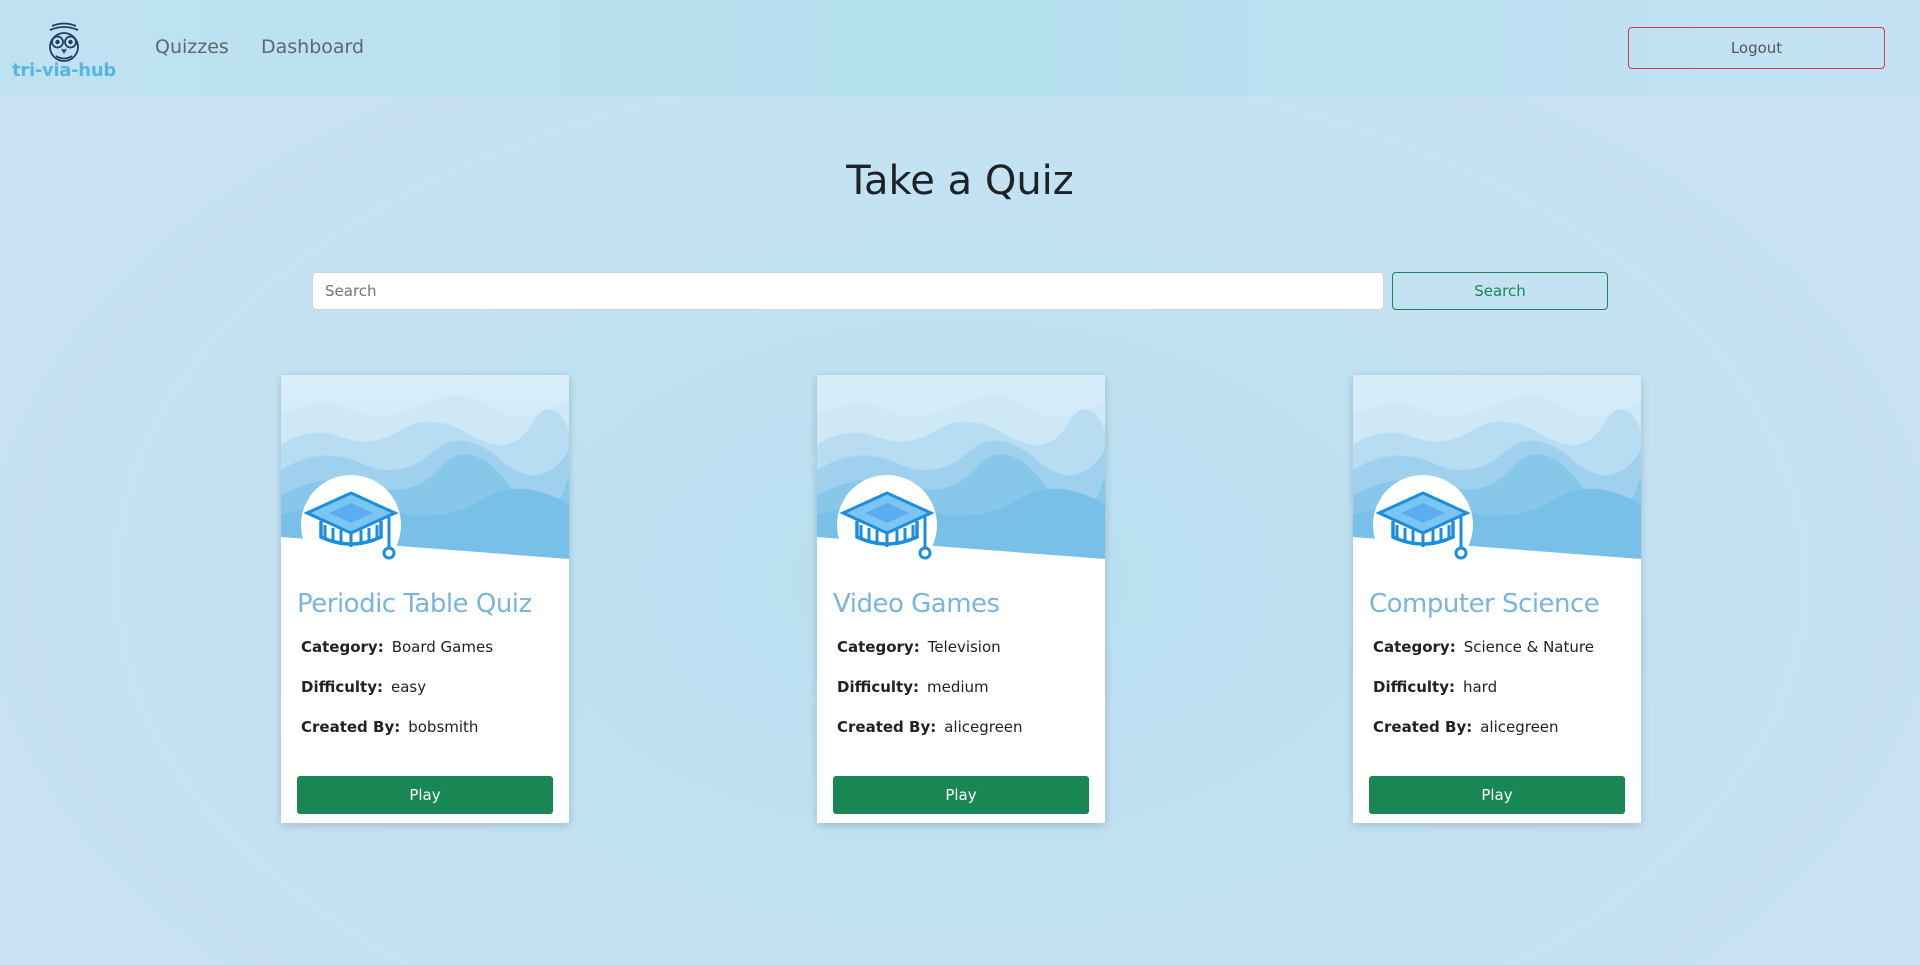  I want to click on quiz-difficulty: medium, so click(957, 687).